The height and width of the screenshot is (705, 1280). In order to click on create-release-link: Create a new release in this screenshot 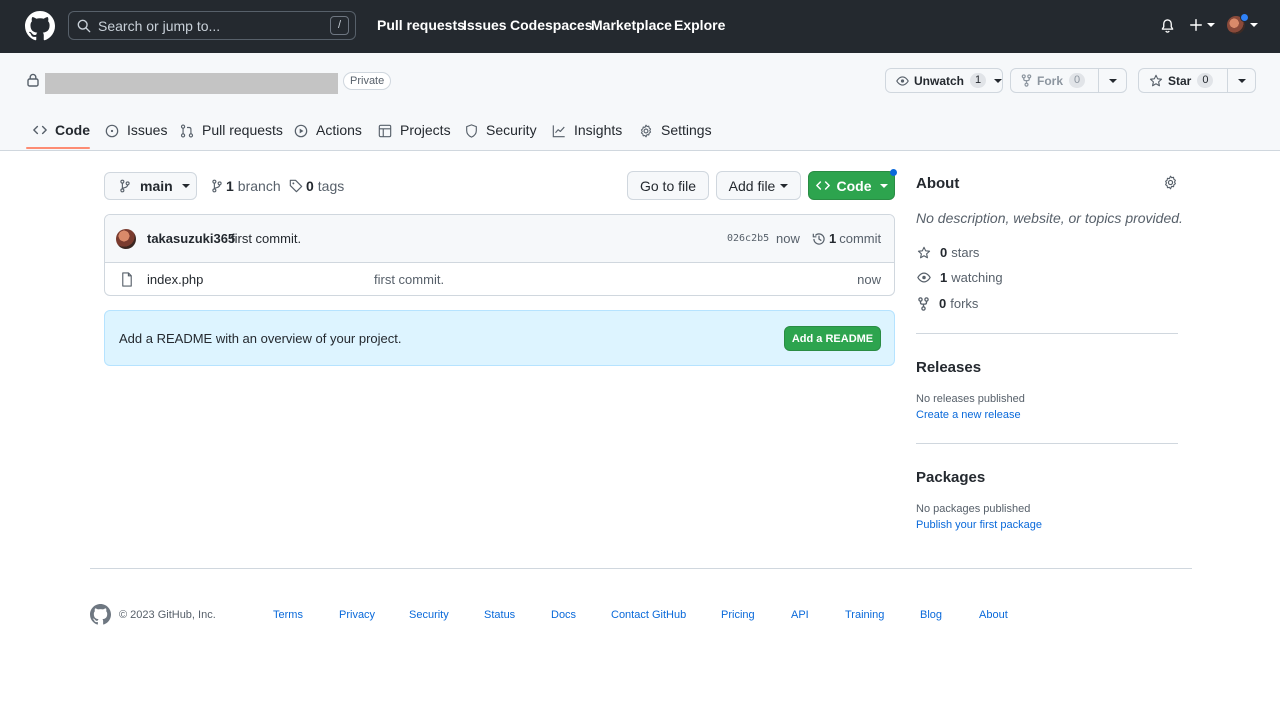, I will do `click(968, 415)`.